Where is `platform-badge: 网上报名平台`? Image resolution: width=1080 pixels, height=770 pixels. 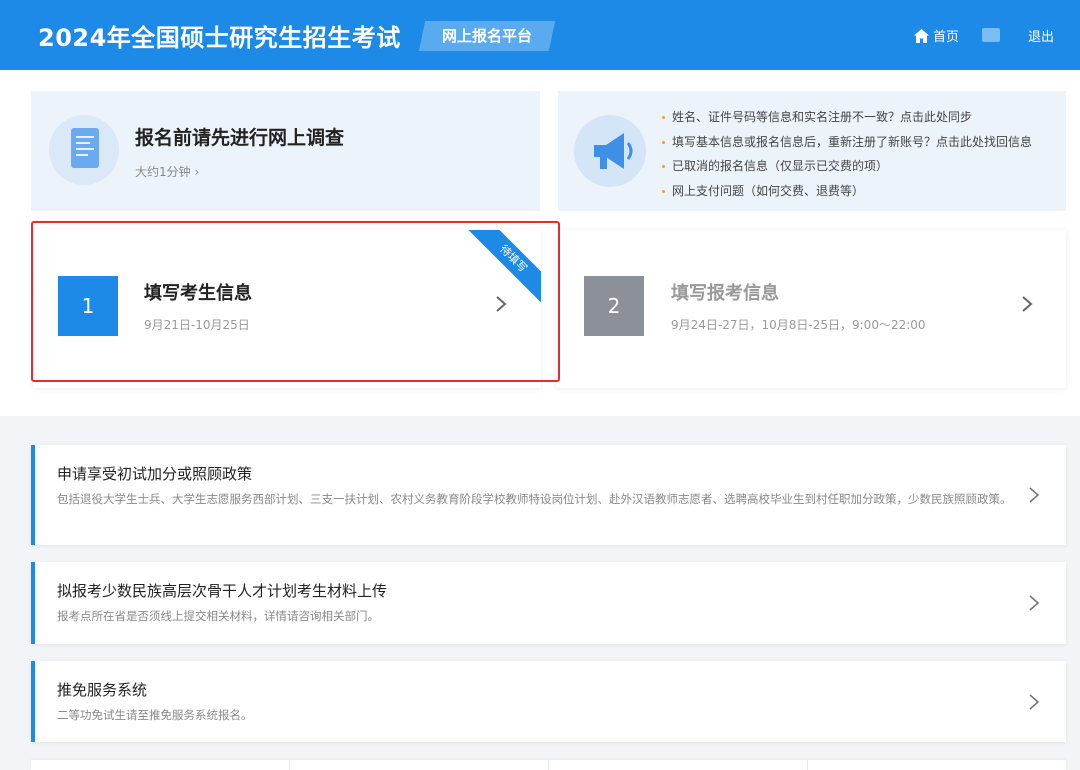
platform-badge: 网上报名平台 is located at coordinates (487, 36).